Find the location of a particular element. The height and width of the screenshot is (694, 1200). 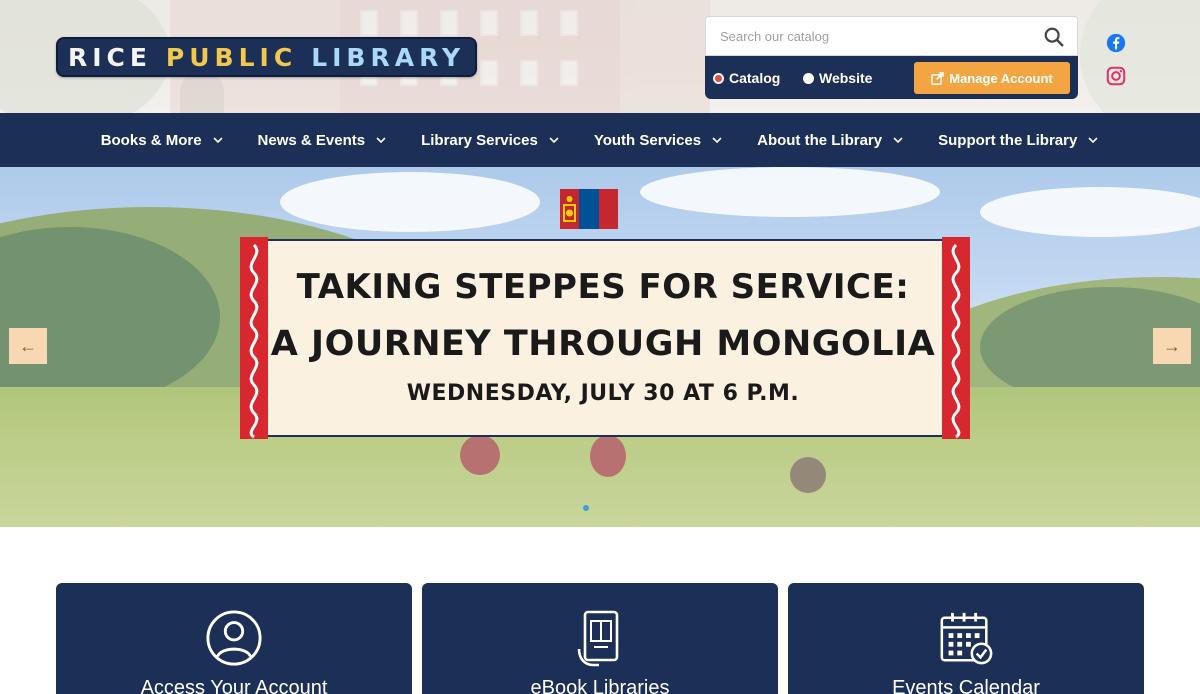

radio-unselected-indicator is located at coordinates (808, 78).